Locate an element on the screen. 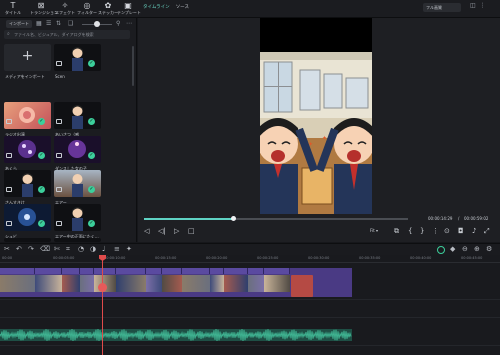  zoom-select: Fit ▾ is located at coordinates (379, 231).